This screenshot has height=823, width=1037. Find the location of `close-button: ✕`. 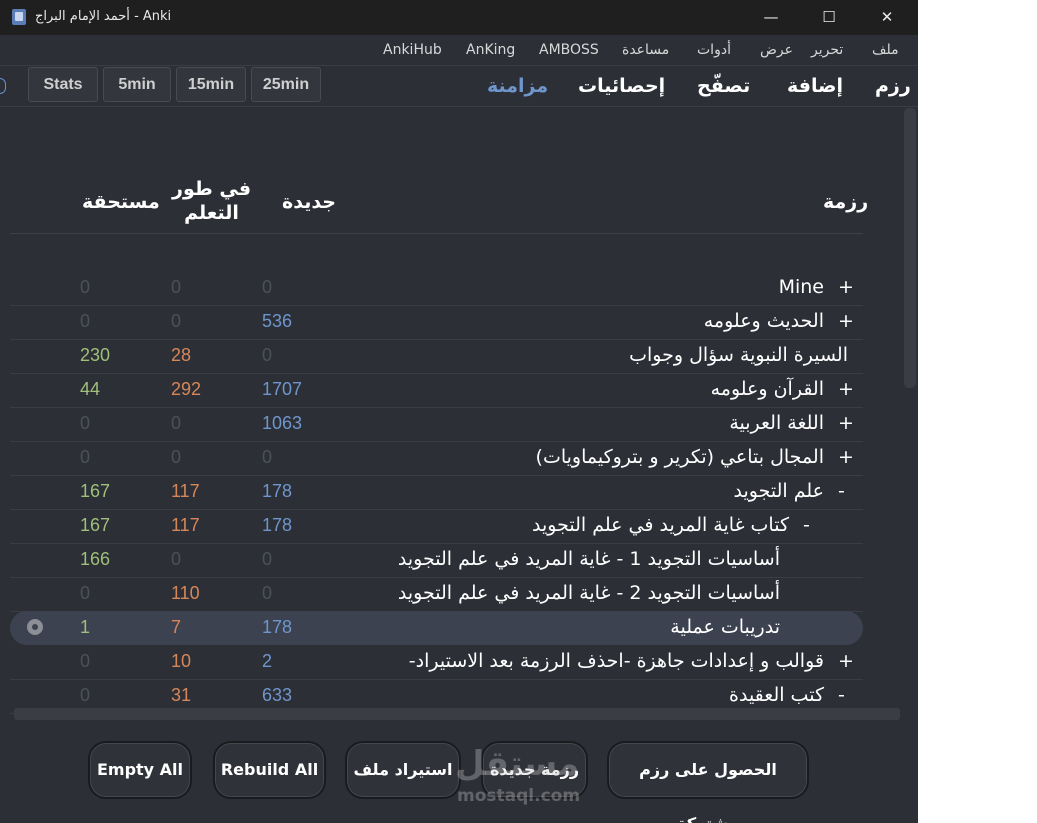

close-button: ✕ is located at coordinates (887, 17).